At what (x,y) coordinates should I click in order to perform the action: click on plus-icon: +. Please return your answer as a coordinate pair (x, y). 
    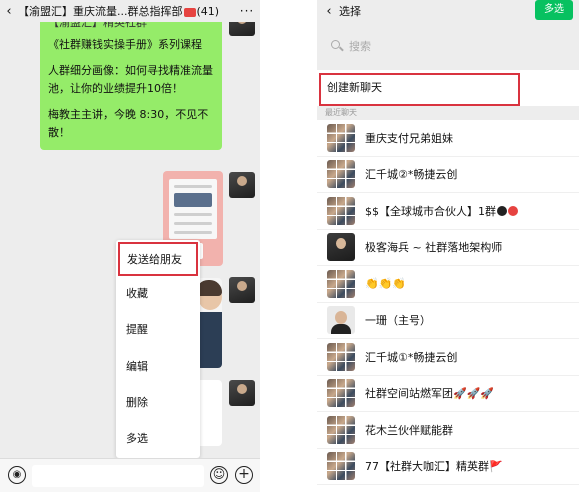
    Looking at the image, I should click on (244, 475).